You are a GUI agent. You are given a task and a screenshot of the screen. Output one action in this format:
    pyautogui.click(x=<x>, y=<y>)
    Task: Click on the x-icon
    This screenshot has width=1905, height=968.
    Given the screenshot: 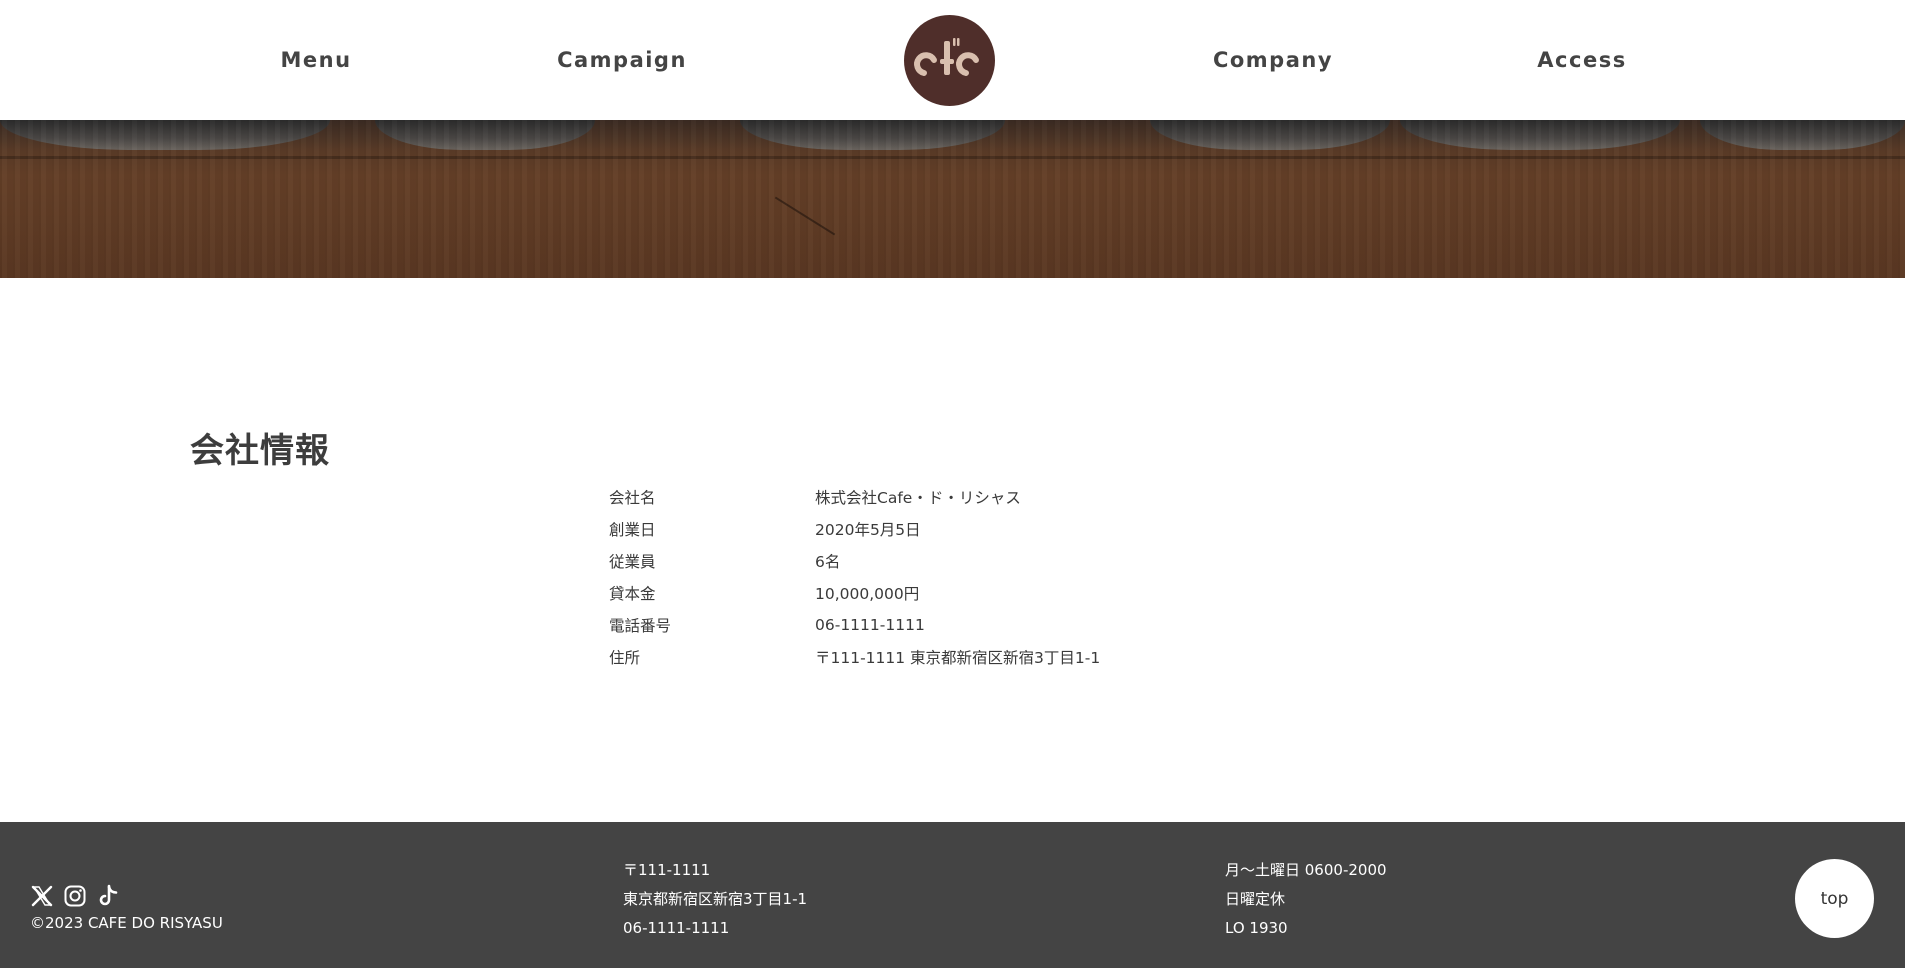 What is the action you would take?
    pyautogui.click(x=42, y=896)
    